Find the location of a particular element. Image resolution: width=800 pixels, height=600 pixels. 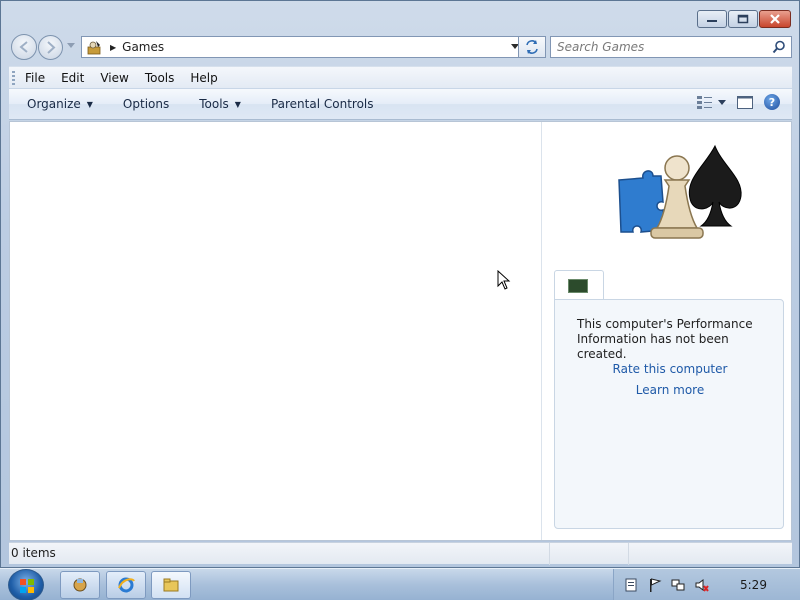

menu-grip is located at coordinates (13, 77).